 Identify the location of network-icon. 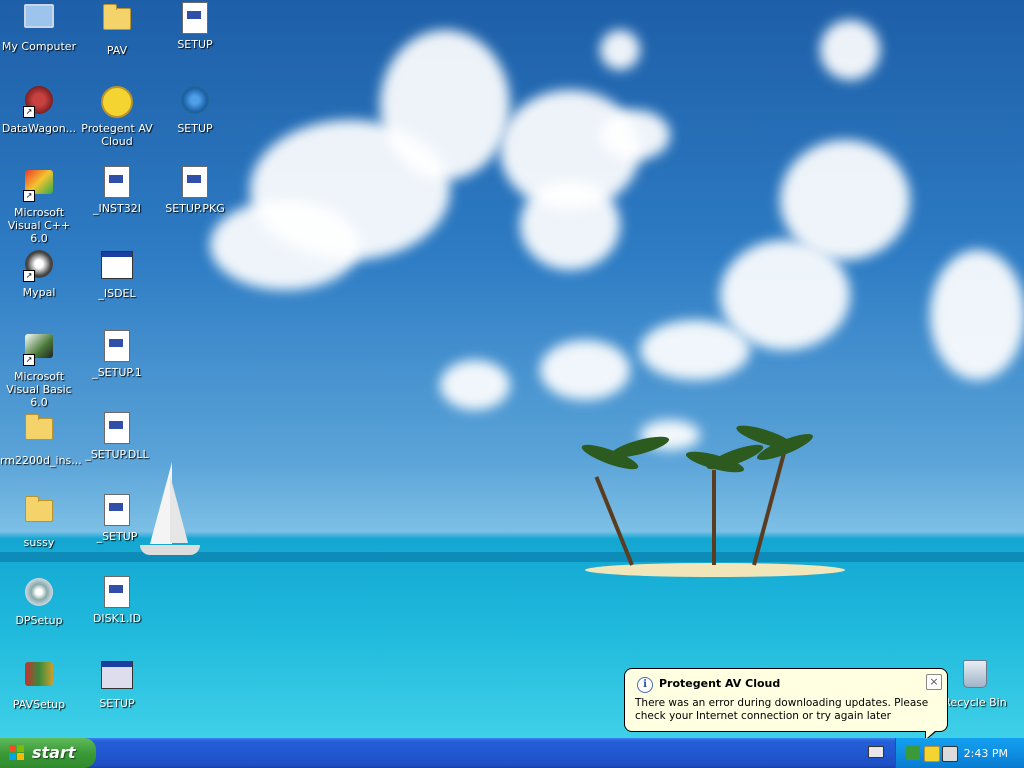
(950, 754).